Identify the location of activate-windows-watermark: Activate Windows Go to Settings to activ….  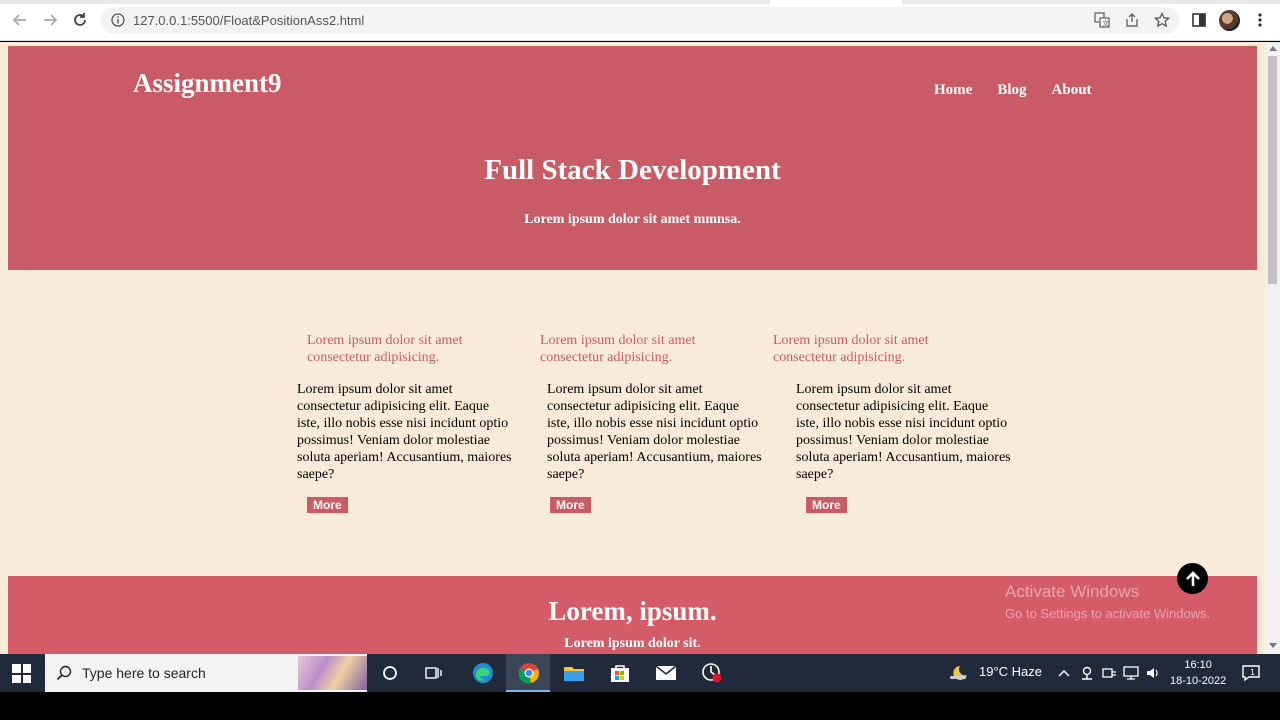
(1107, 601).